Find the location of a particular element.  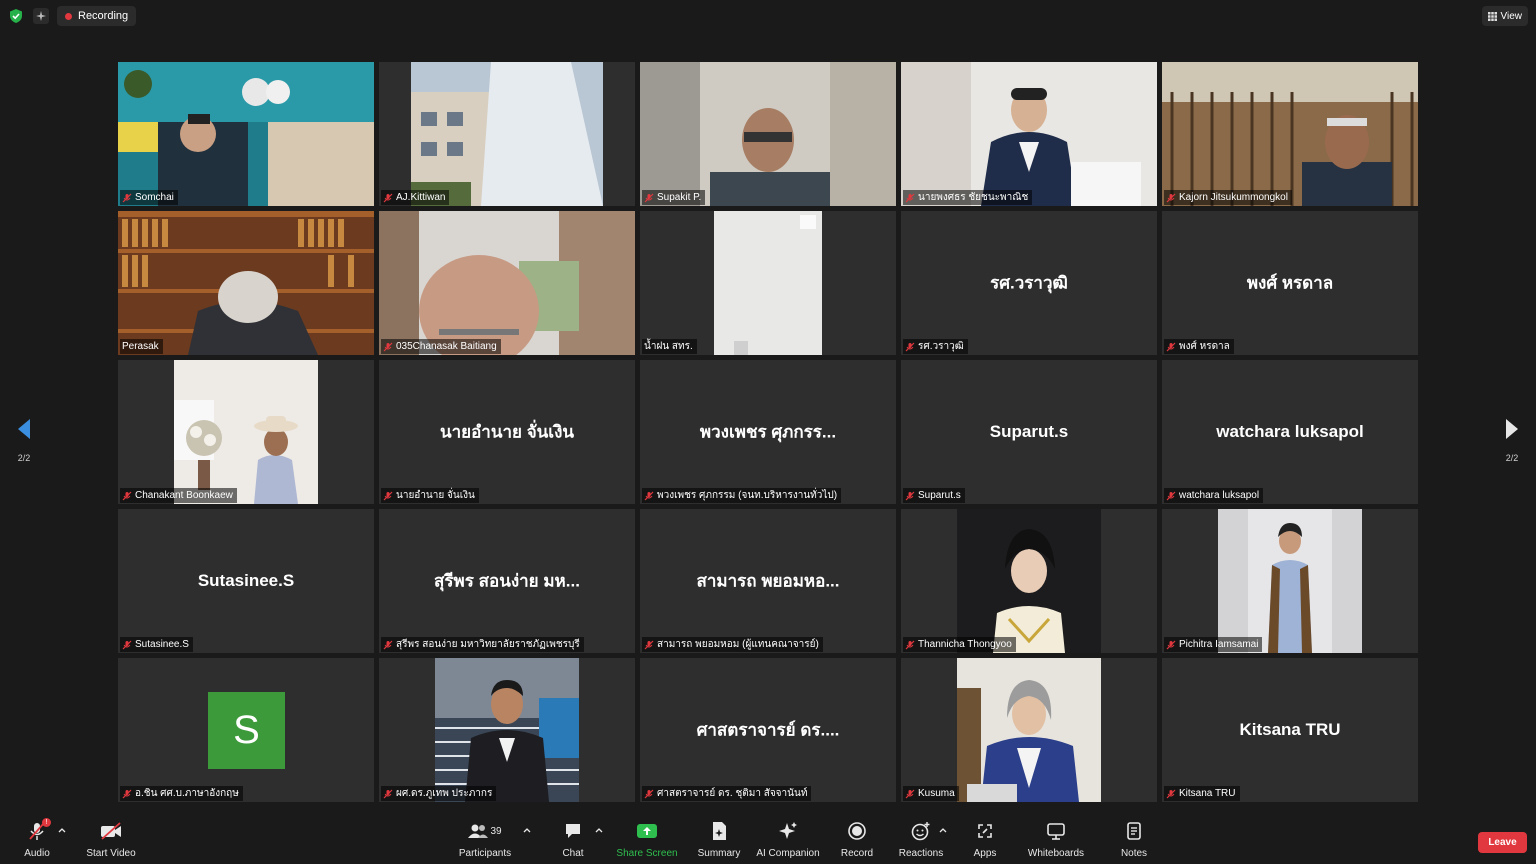

participant-name-label: นายอำนาย จั่นเงิน is located at coordinates (430, 495).